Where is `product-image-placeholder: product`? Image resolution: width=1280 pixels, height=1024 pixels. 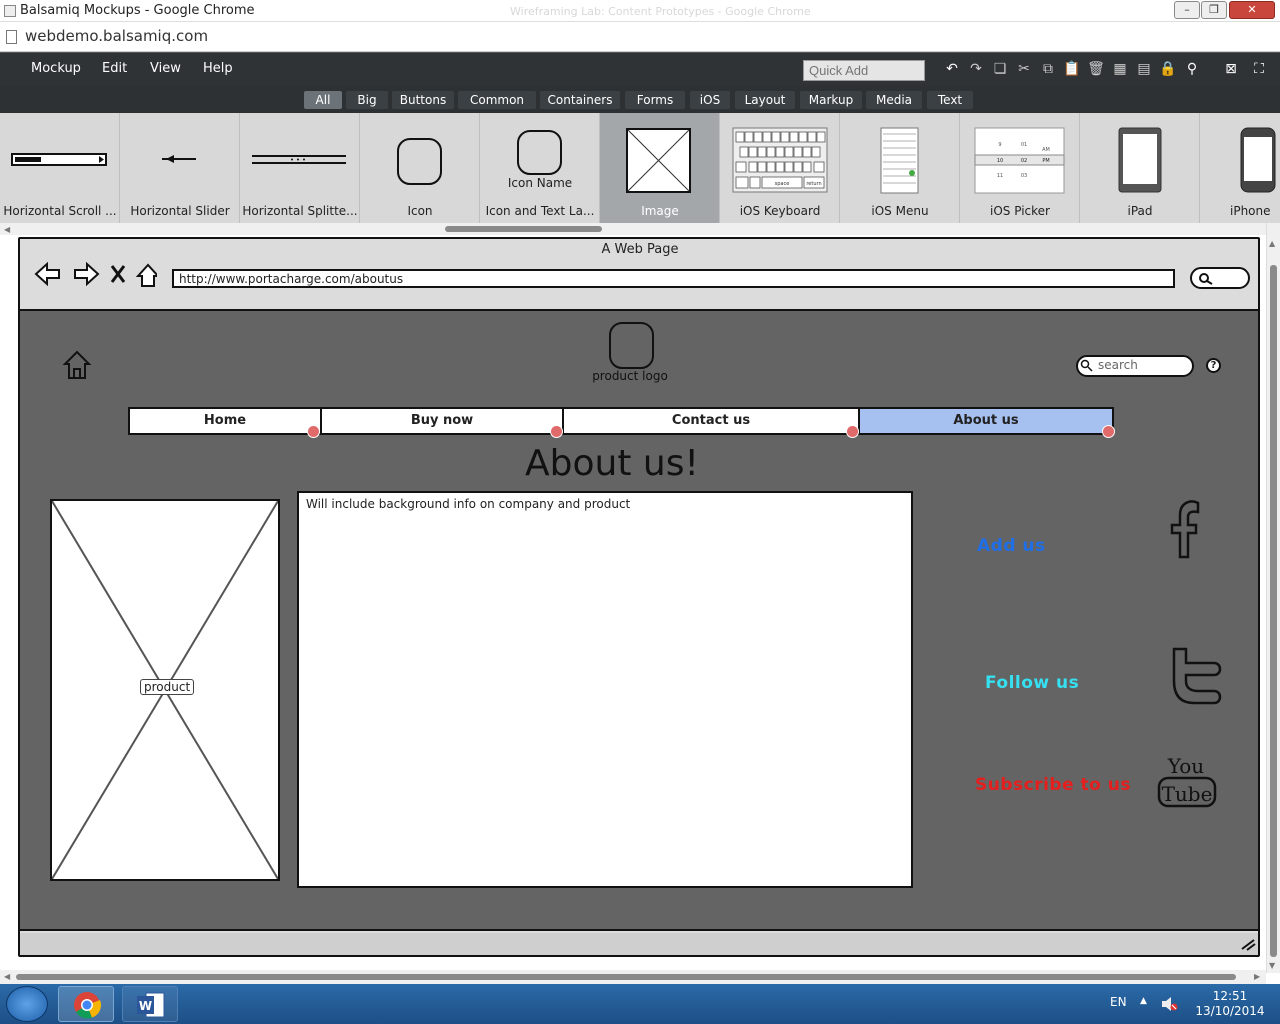 product-image-placeholder: product is located at coordinates (165, 690).